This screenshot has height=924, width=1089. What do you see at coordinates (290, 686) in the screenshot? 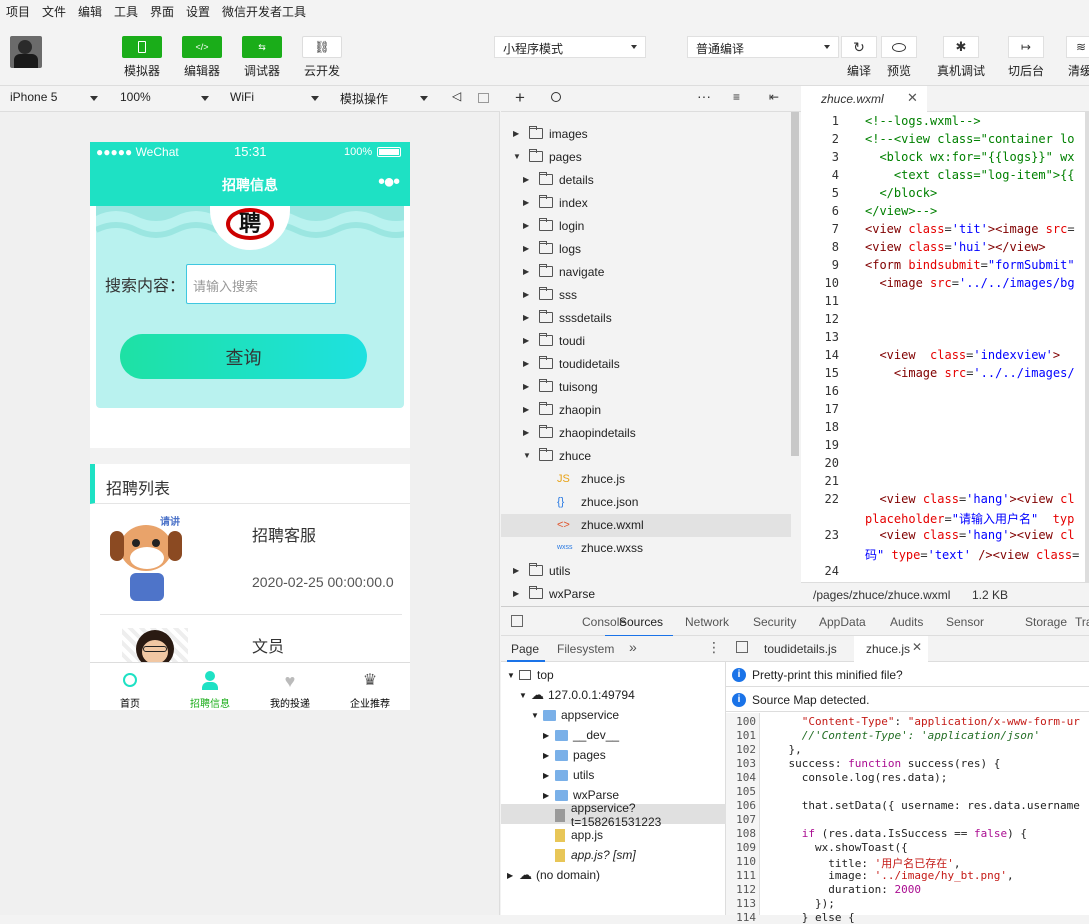
I see `tab-my-applications: ♥ 我的投递` at bounding box center [290, 686].